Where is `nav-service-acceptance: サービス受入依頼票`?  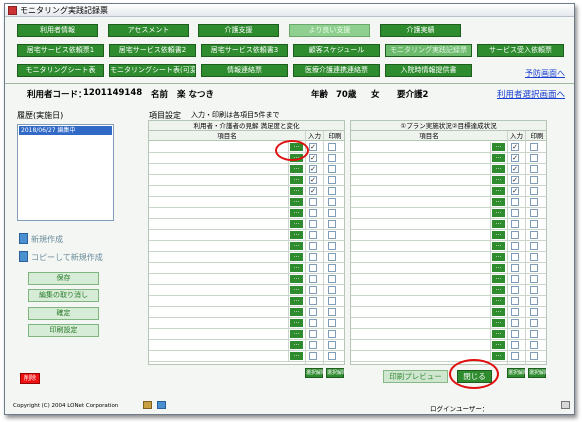 nav-service-acceptance: サービス受入依頼票 is located at coordinates (520, 50).